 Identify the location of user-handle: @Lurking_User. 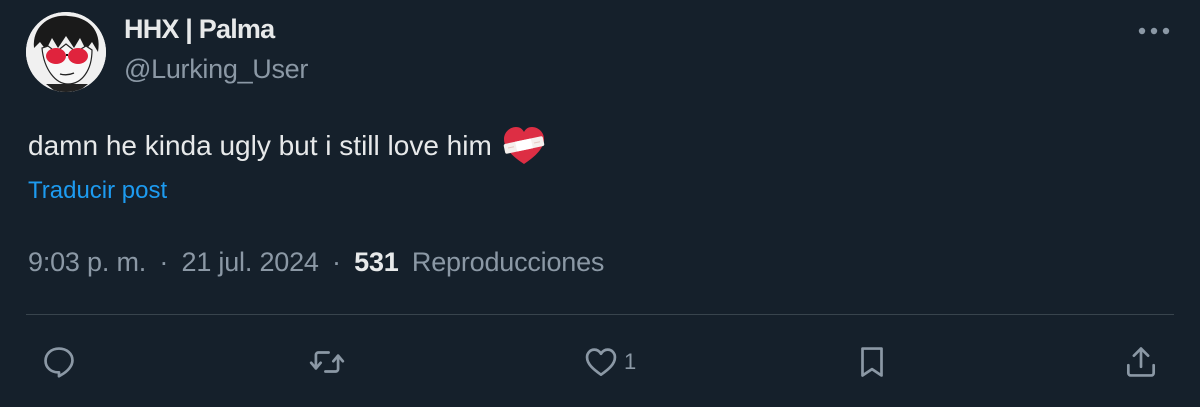
(216, 69).